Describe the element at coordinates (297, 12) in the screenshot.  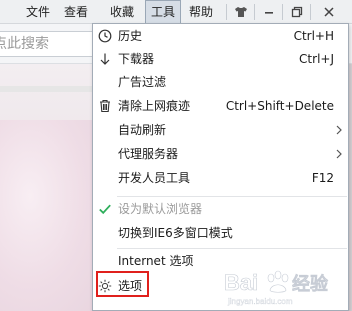
I see `restore-icon` at that location.